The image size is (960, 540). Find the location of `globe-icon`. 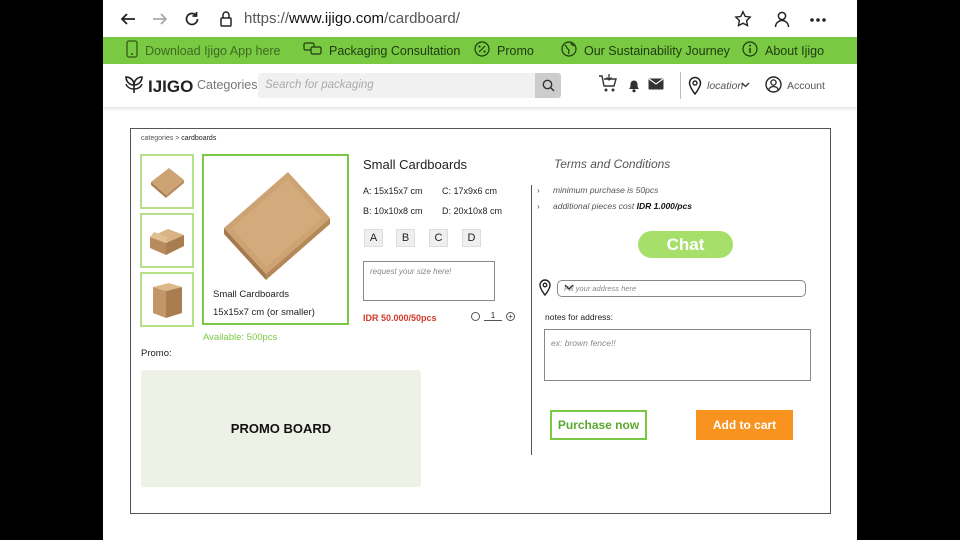

globe-icon is located at coordinates (569, 50).